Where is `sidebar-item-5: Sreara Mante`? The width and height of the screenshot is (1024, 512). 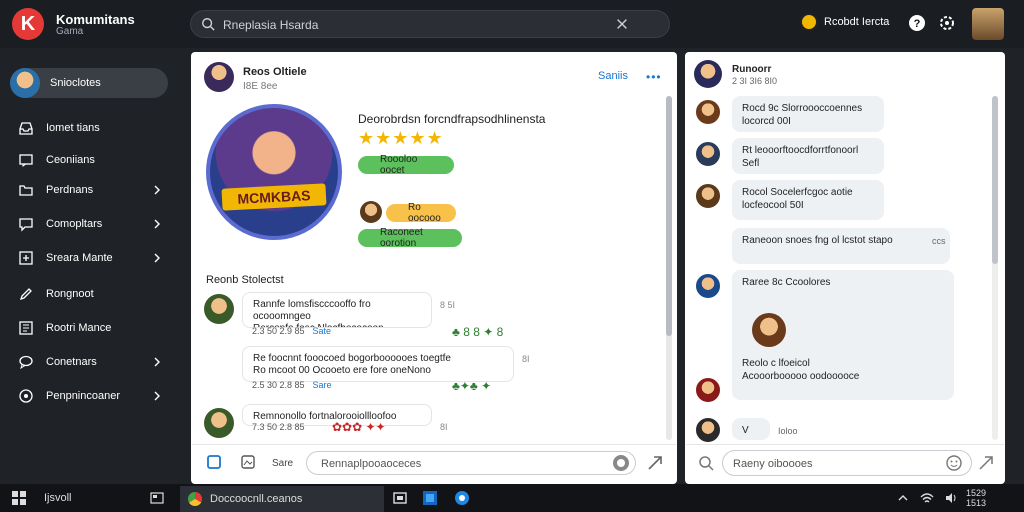 sidebar-item-5: Sreara Mante is located at coordinates (93, 258).